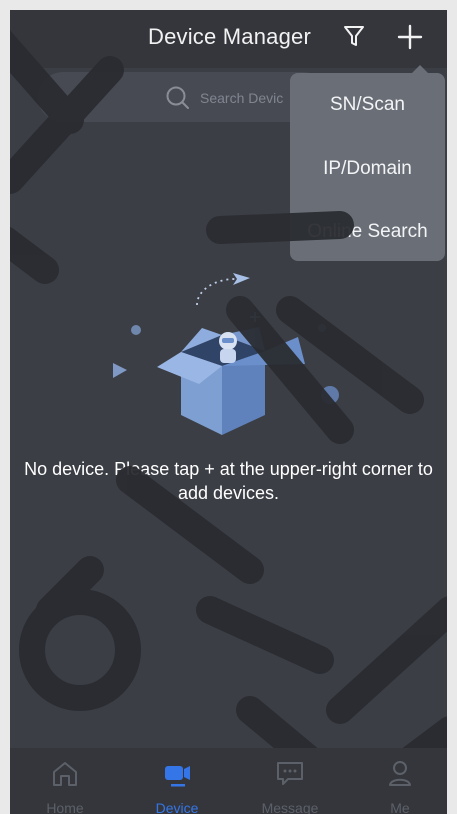 This screenshot has width=457, height=814. Describe the element at coordinates (367, 105) in the screenshot. I see `menu-item-sn-scan: SN/Scan` at that location.